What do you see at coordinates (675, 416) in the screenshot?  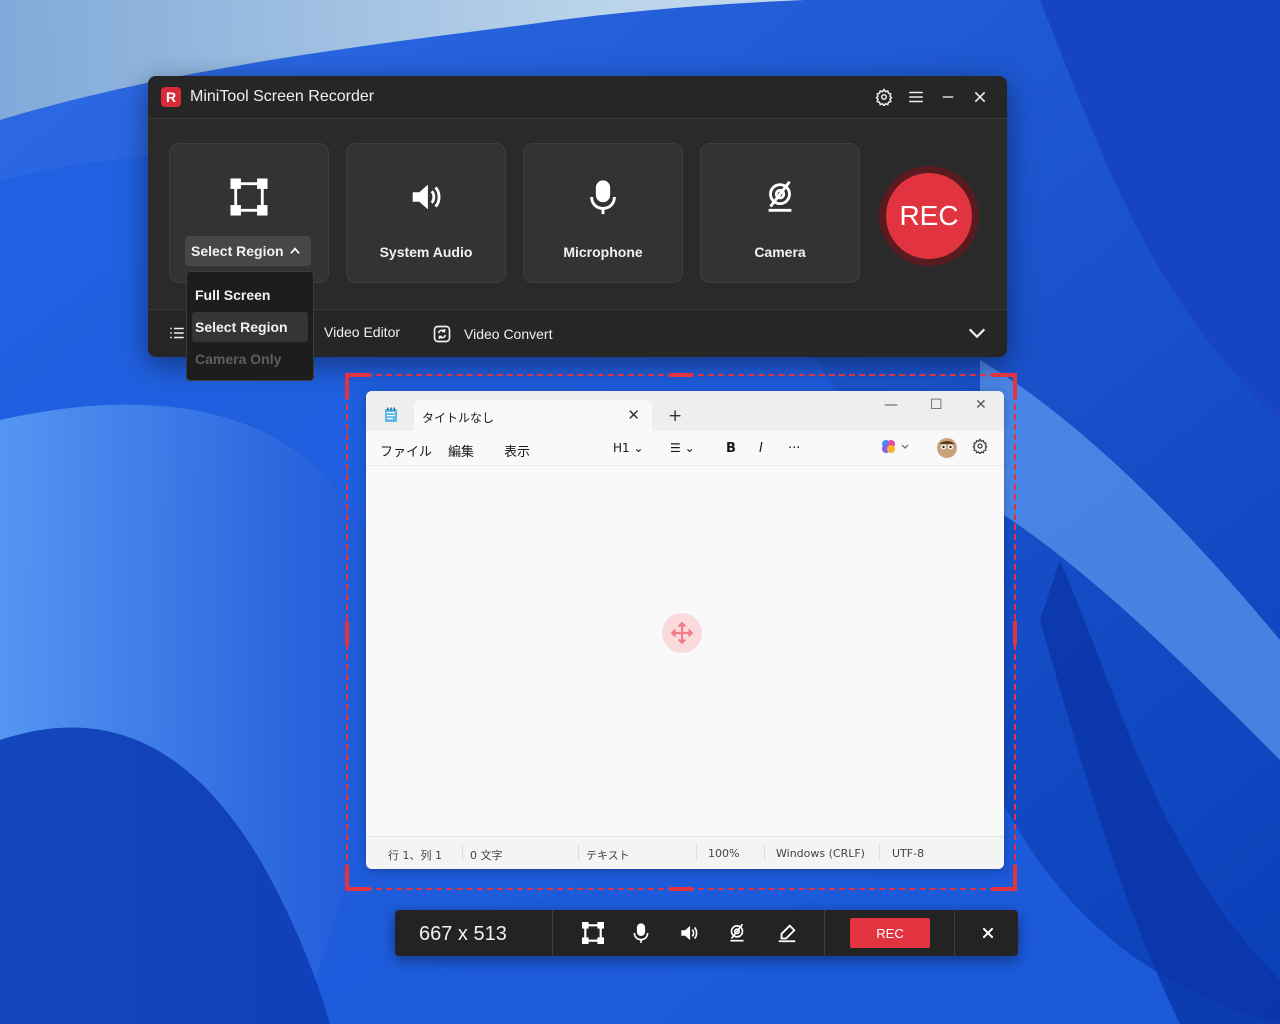 I see `new-tab-button: +` at bounding box center [675, 416].